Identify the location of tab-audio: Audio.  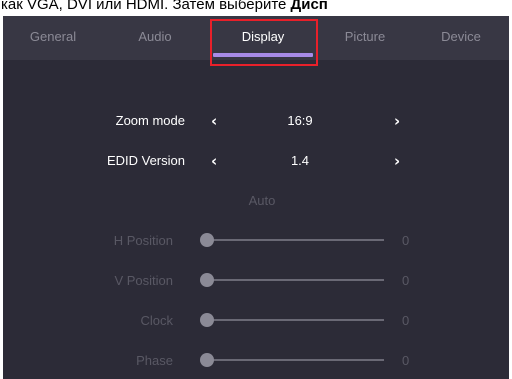
(155, 38).